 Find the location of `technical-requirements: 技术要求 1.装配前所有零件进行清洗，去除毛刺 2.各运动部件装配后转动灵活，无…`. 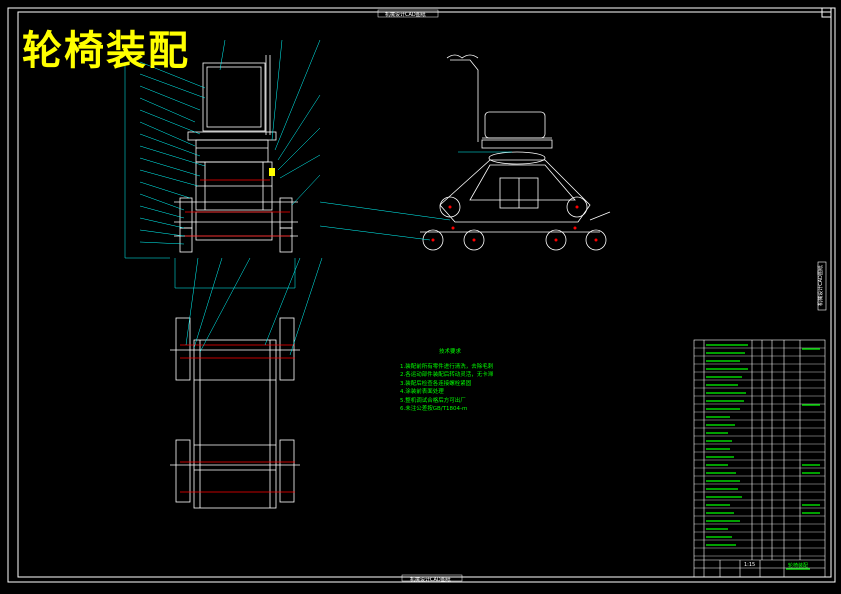

technical-requirements: 技术要求 1.装配前所有零件进行清洗，去除毛刺 2.各运动部件装配后转动灵活，无… is located at coordinates (450, 381).